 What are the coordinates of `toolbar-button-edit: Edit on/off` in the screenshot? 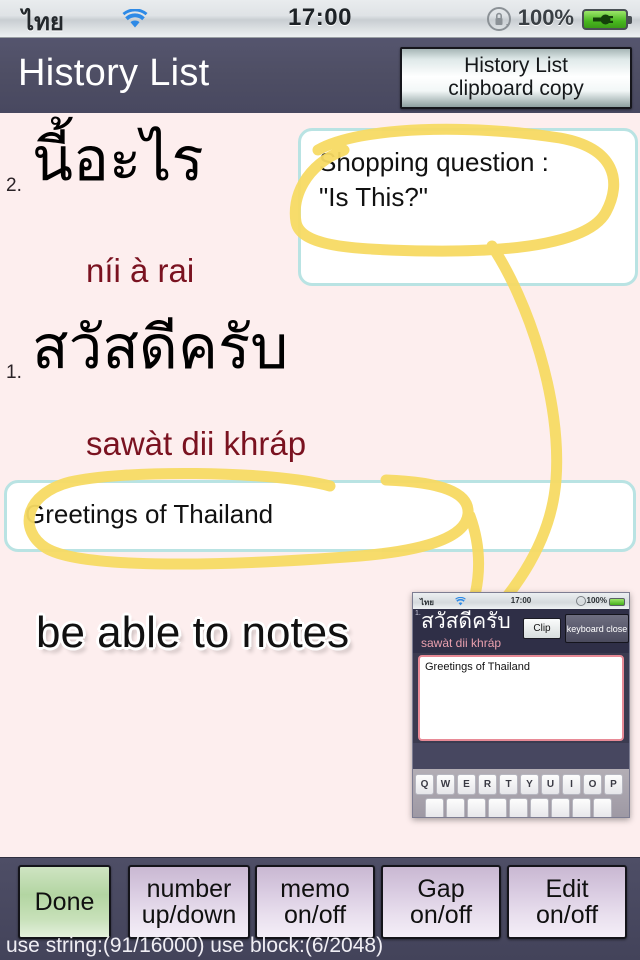 It's located at (567, 902).